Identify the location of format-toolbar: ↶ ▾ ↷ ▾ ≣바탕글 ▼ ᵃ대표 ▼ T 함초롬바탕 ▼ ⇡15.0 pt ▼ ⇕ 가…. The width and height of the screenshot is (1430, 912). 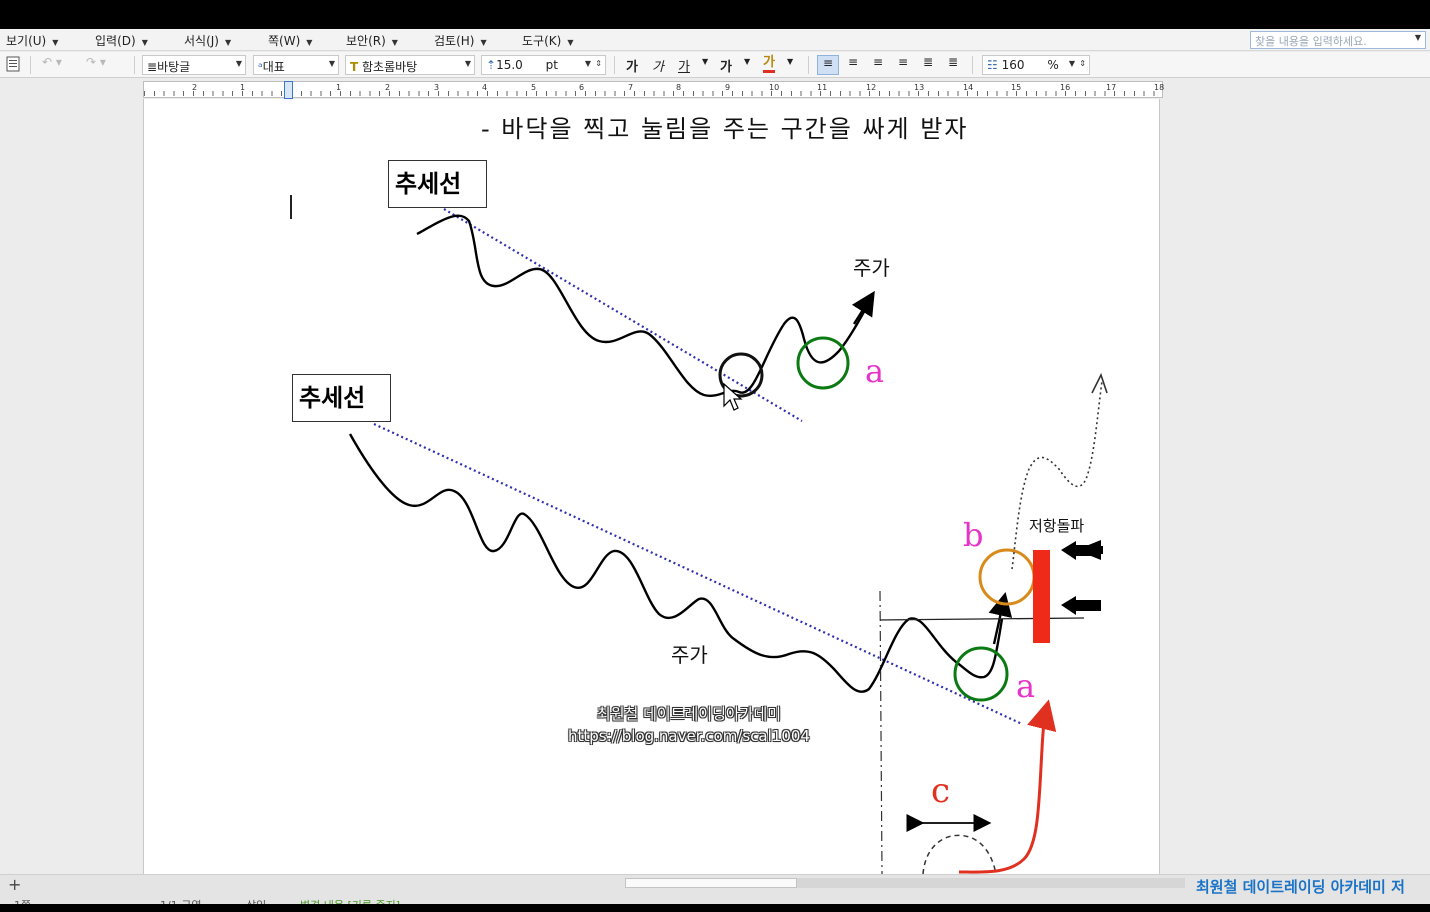
(715, 65).